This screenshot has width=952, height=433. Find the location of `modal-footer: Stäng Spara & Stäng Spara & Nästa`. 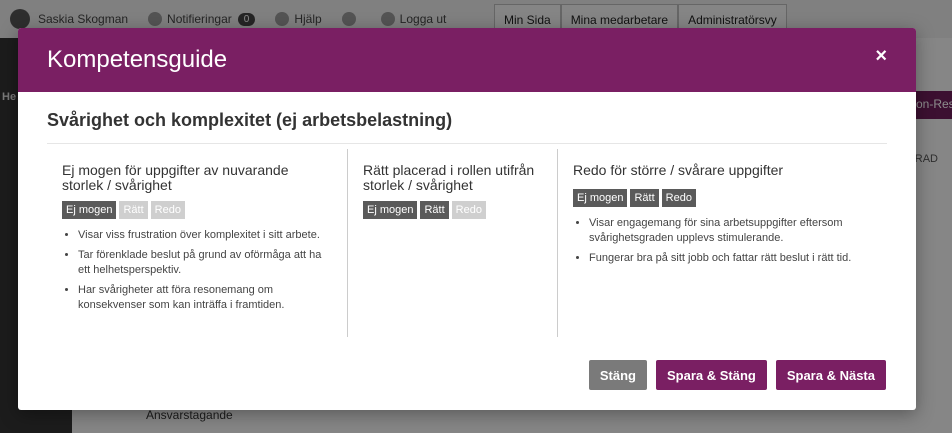

modal-footer: Stäng Spara & Stäng Spara & Nästa is located at coordinates (737, 375).